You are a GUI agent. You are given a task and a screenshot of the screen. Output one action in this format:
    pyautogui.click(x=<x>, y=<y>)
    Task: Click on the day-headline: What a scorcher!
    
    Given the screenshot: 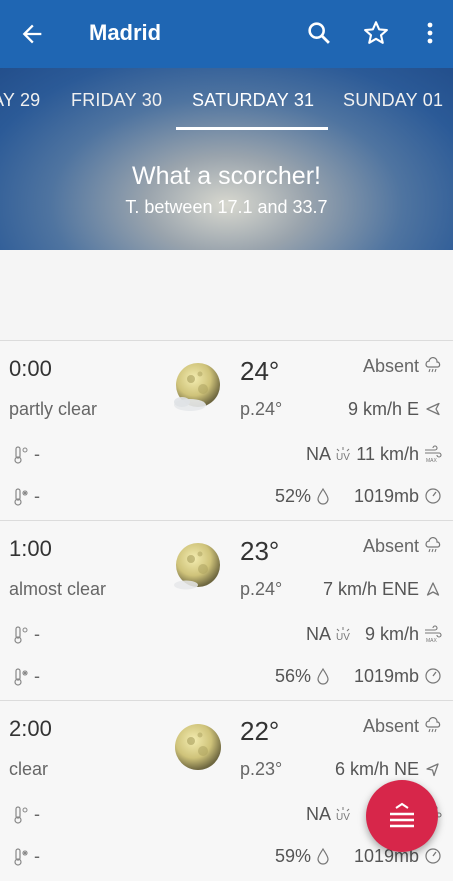 What is the action you would take?
    pyautogui.click(x=226, y=176)
    